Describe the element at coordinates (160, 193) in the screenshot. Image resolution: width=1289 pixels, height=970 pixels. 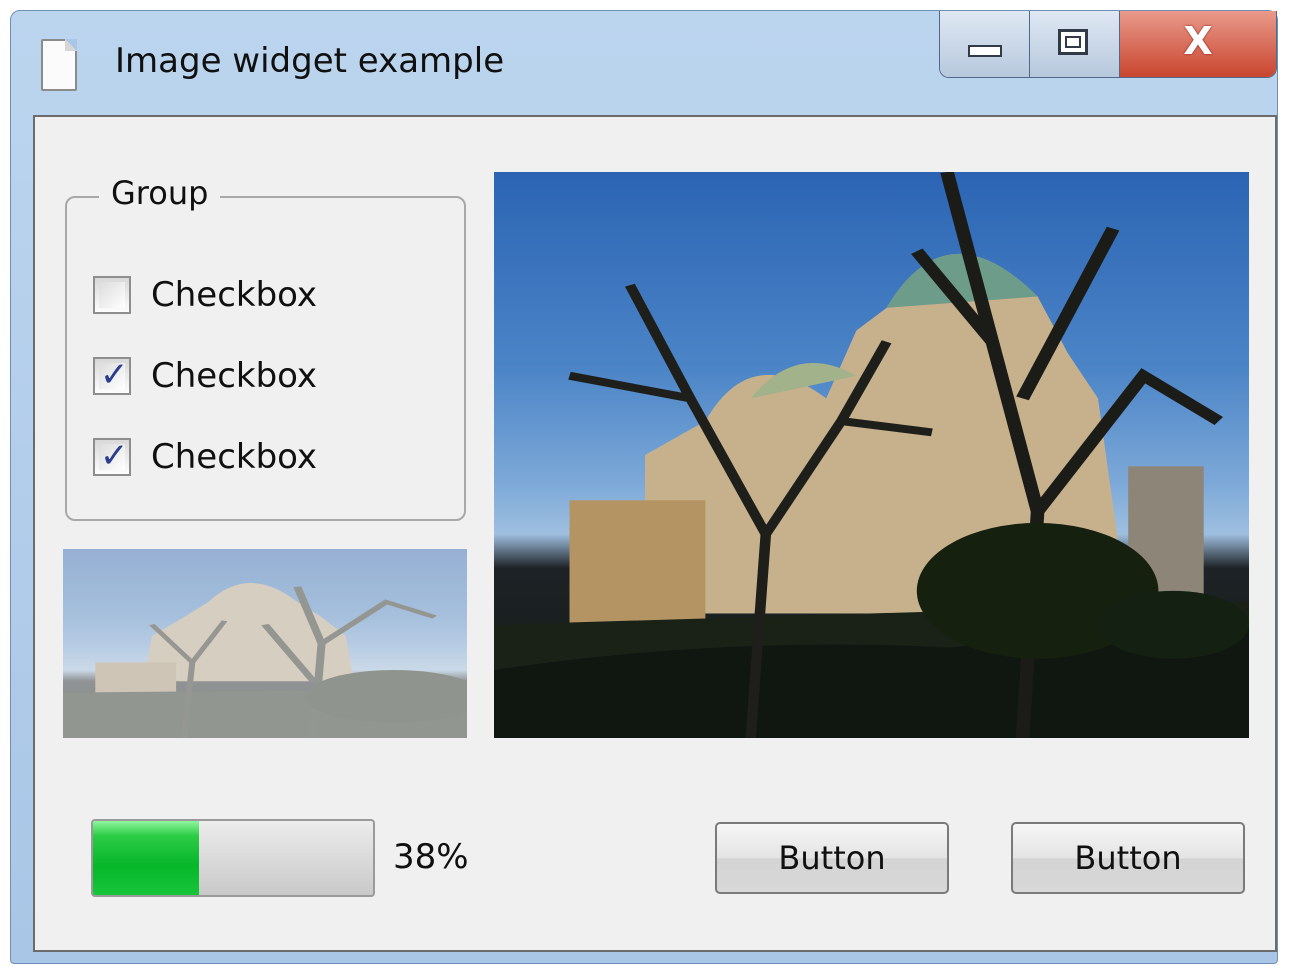
I see `group-title: Group` at that location.